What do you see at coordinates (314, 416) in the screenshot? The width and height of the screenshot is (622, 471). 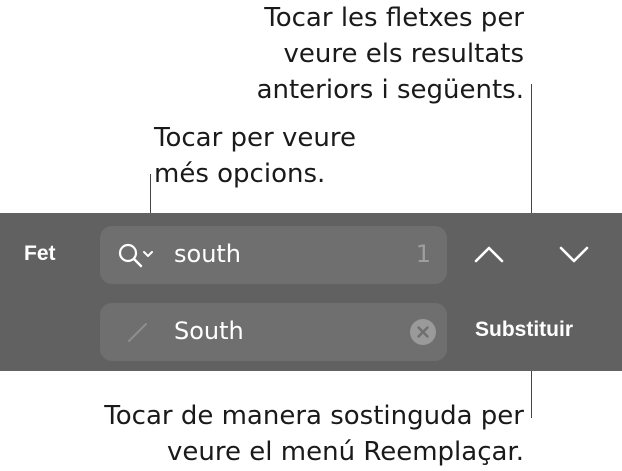 I see `callout-line: Tocar de manera sostinguda per` at bounding box center [314, 416].